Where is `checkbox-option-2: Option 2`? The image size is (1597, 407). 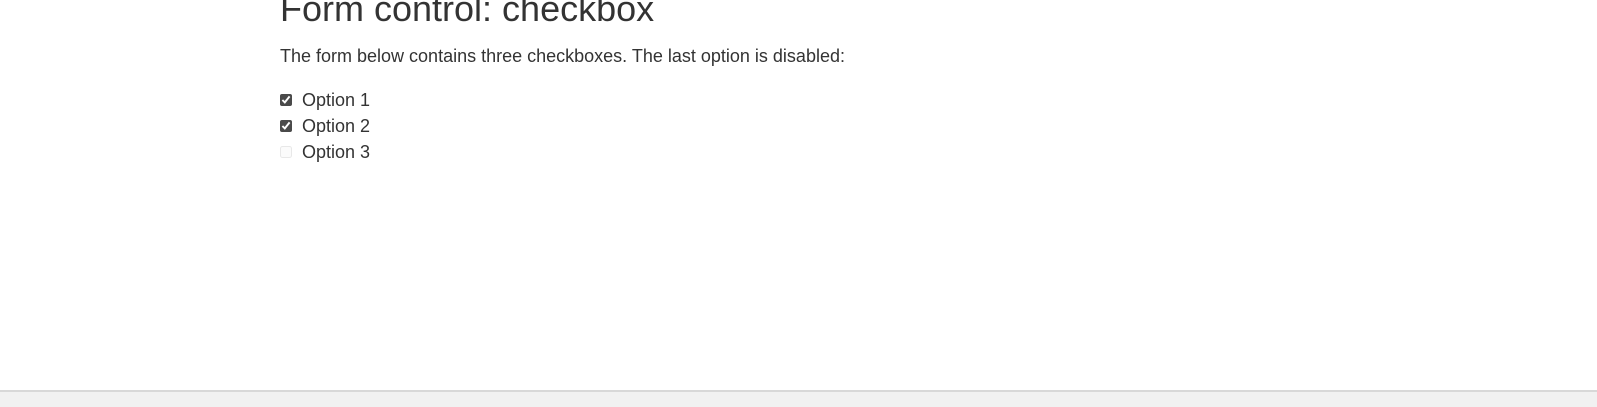 checkbox-option-2: Option 2 is located at coordinates (325, 126).